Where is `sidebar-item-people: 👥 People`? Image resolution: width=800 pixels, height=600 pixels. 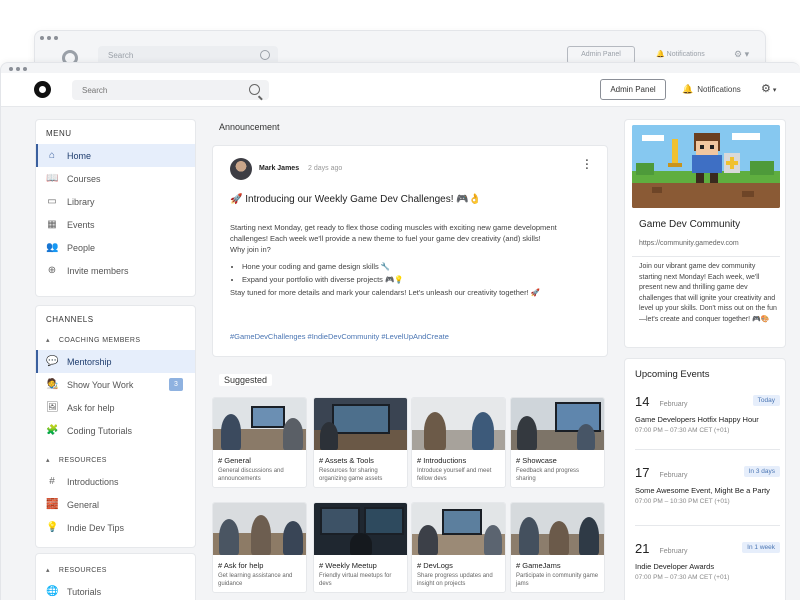
sidebar-item-people: 👥 People is located at coordinates (115, 247).